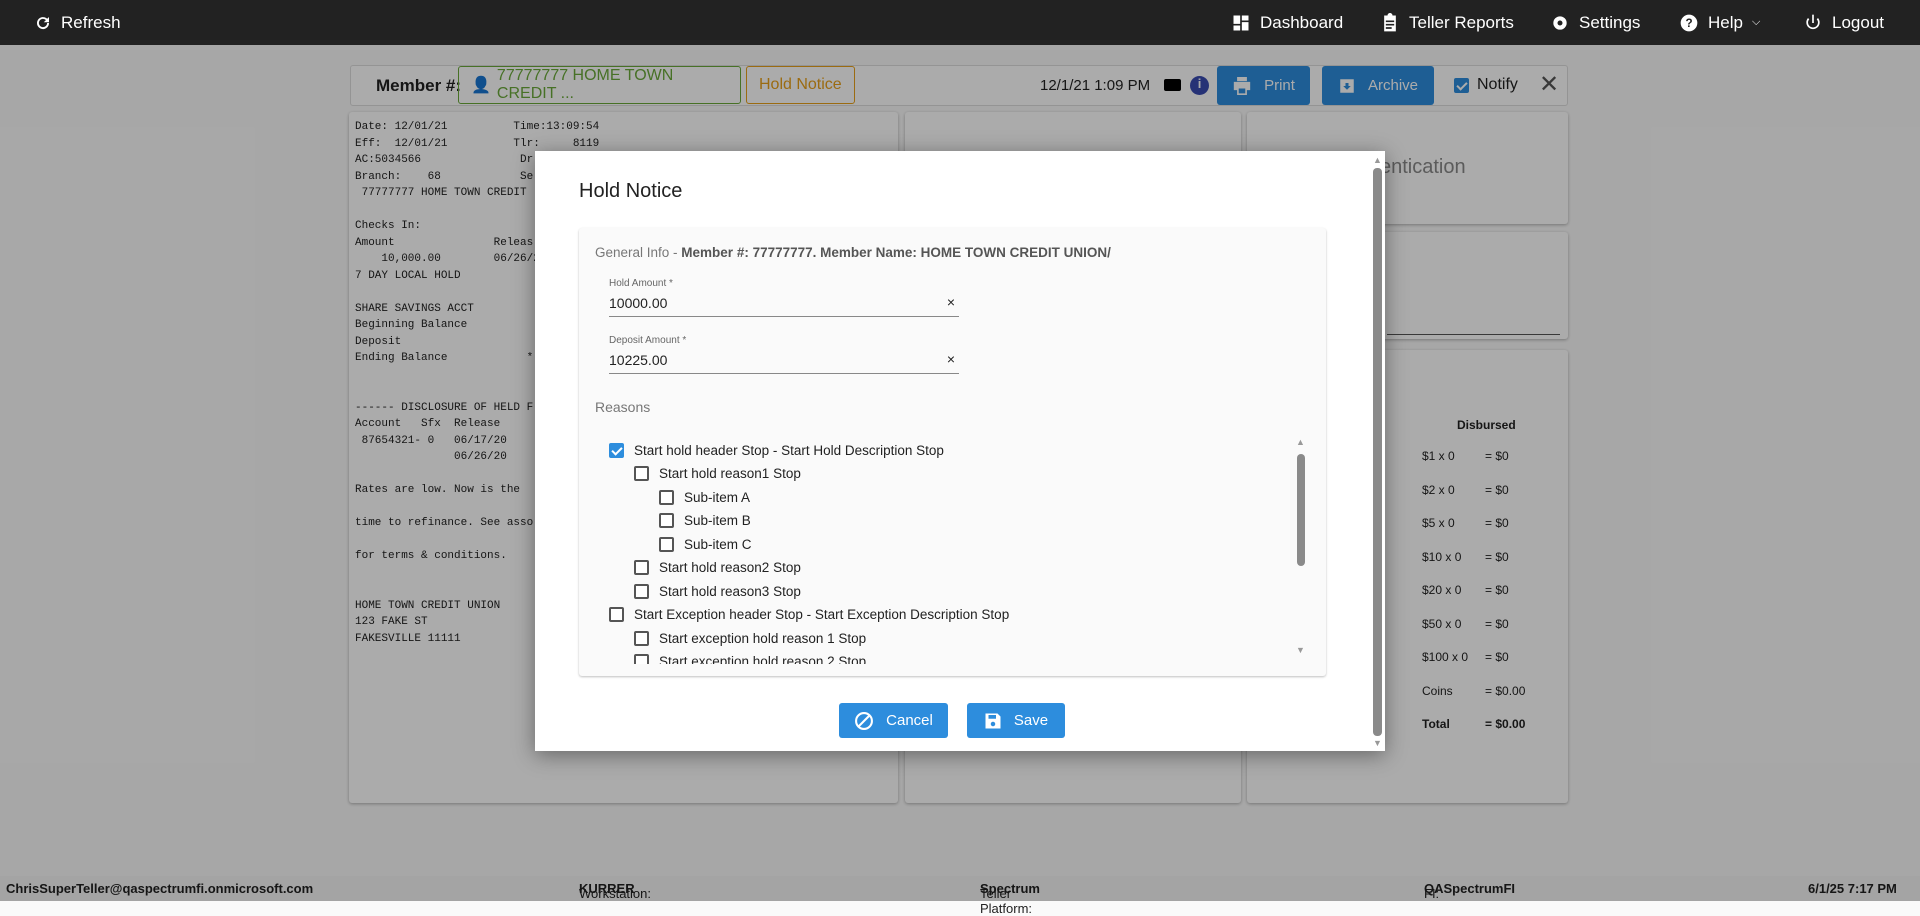 Image resolution: width=1920 pixels, height=916 pixels. What do you see at coordinates (909, 720) in the screenshot?
I see `cancel-label: Cancel` at bounding box center [909, 720].